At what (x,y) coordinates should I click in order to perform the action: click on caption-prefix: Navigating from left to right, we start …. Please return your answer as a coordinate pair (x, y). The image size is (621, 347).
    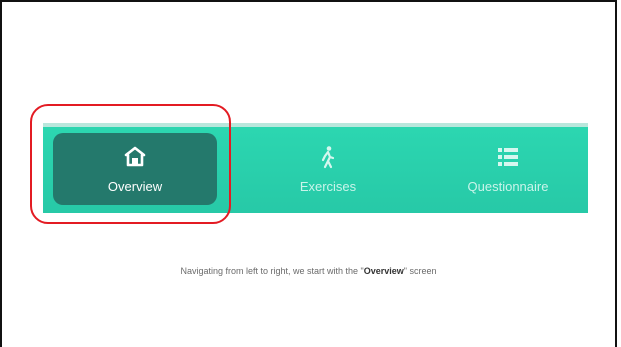
    Looking at the image, I should click on (272, 271).